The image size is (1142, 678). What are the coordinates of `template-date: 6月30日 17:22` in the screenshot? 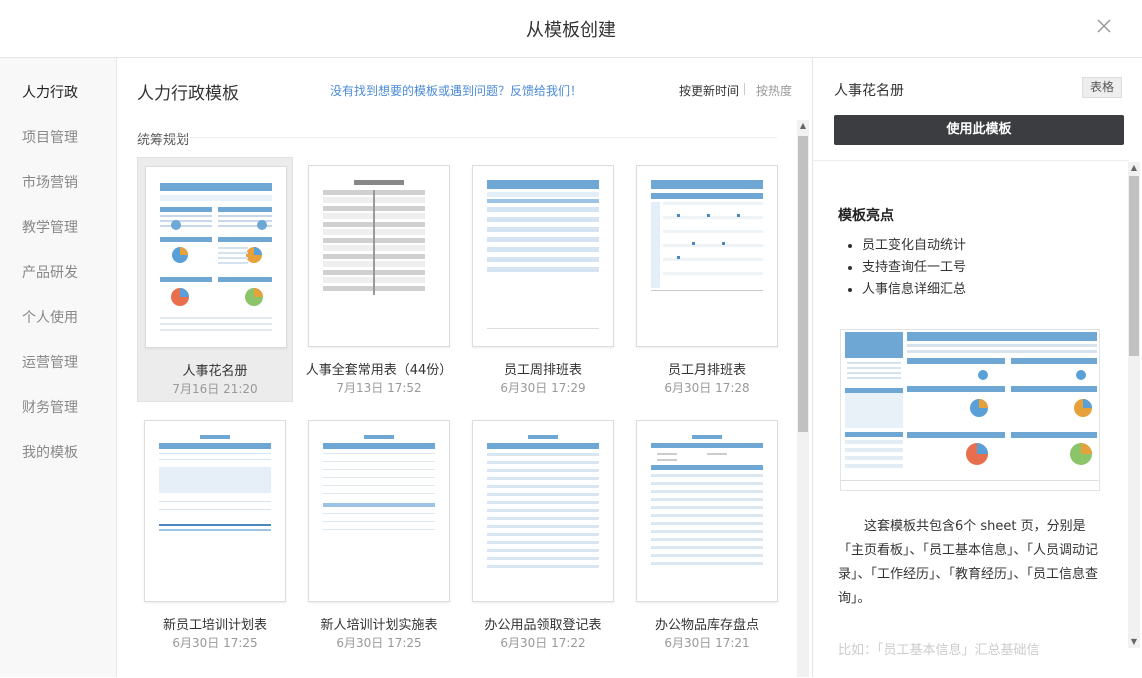 It's located at (543, 643).